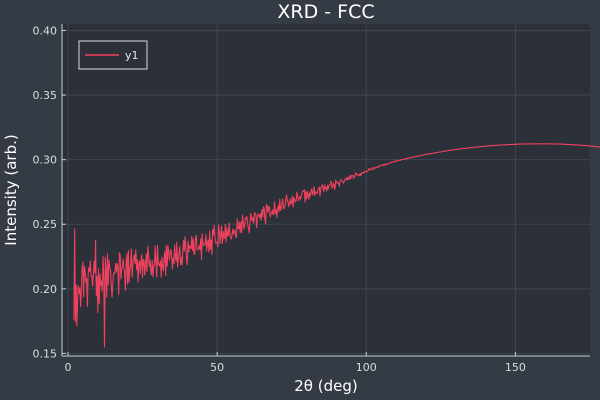 The width and height of the screenshot is (600, 400). I want to click on y-axis-title: Intensity (arb.), so click(11, 189).